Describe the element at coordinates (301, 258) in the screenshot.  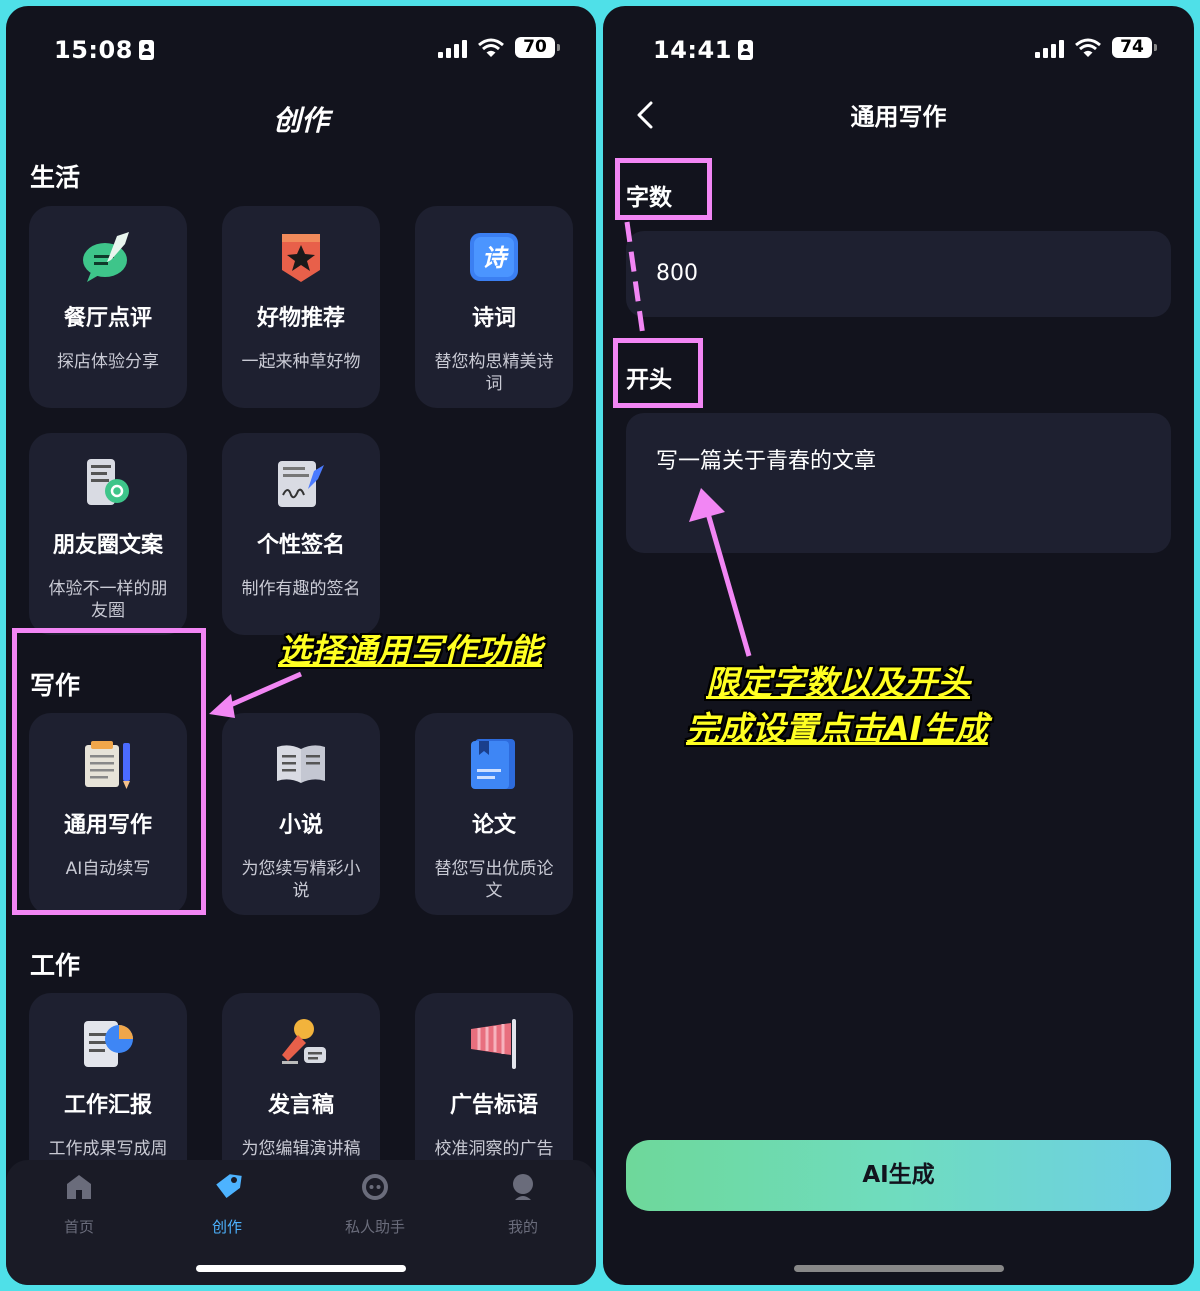
I see `star-badge-icon` at that location.